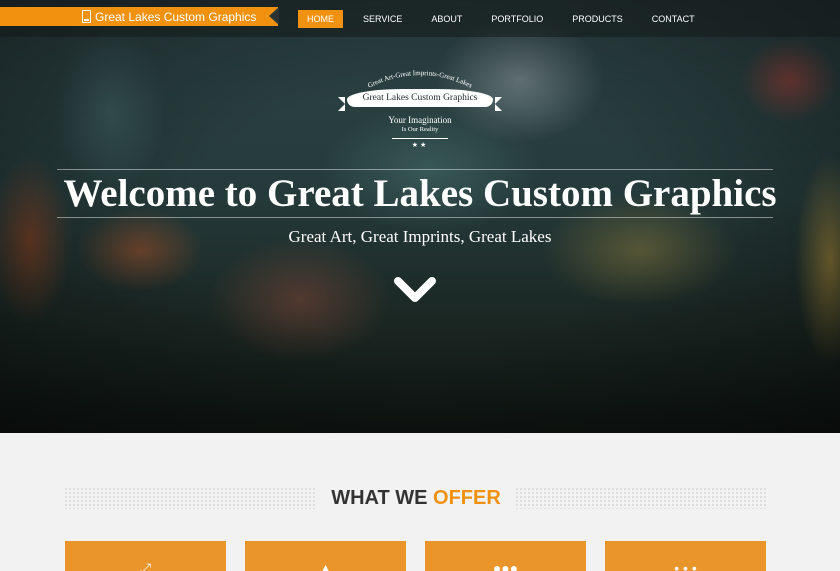 This screenshot has width=840, height=571. I want to click on section-title: WHAT WE OFFER, so click(416, 498).